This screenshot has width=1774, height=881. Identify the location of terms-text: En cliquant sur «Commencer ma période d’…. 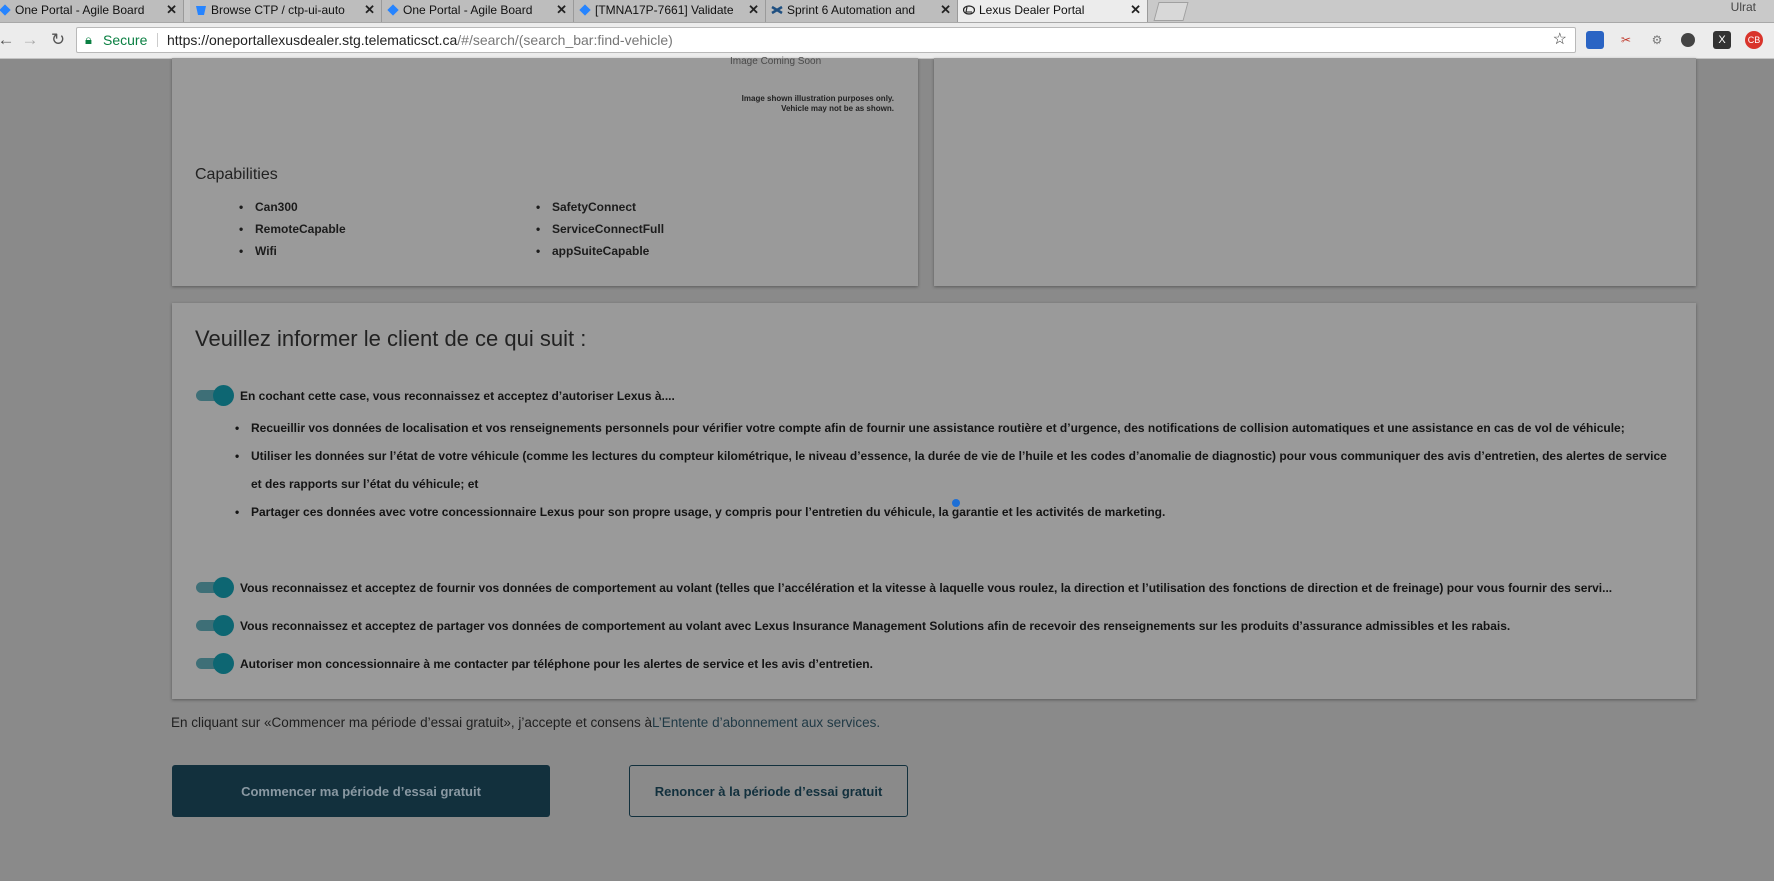
(525, 722).